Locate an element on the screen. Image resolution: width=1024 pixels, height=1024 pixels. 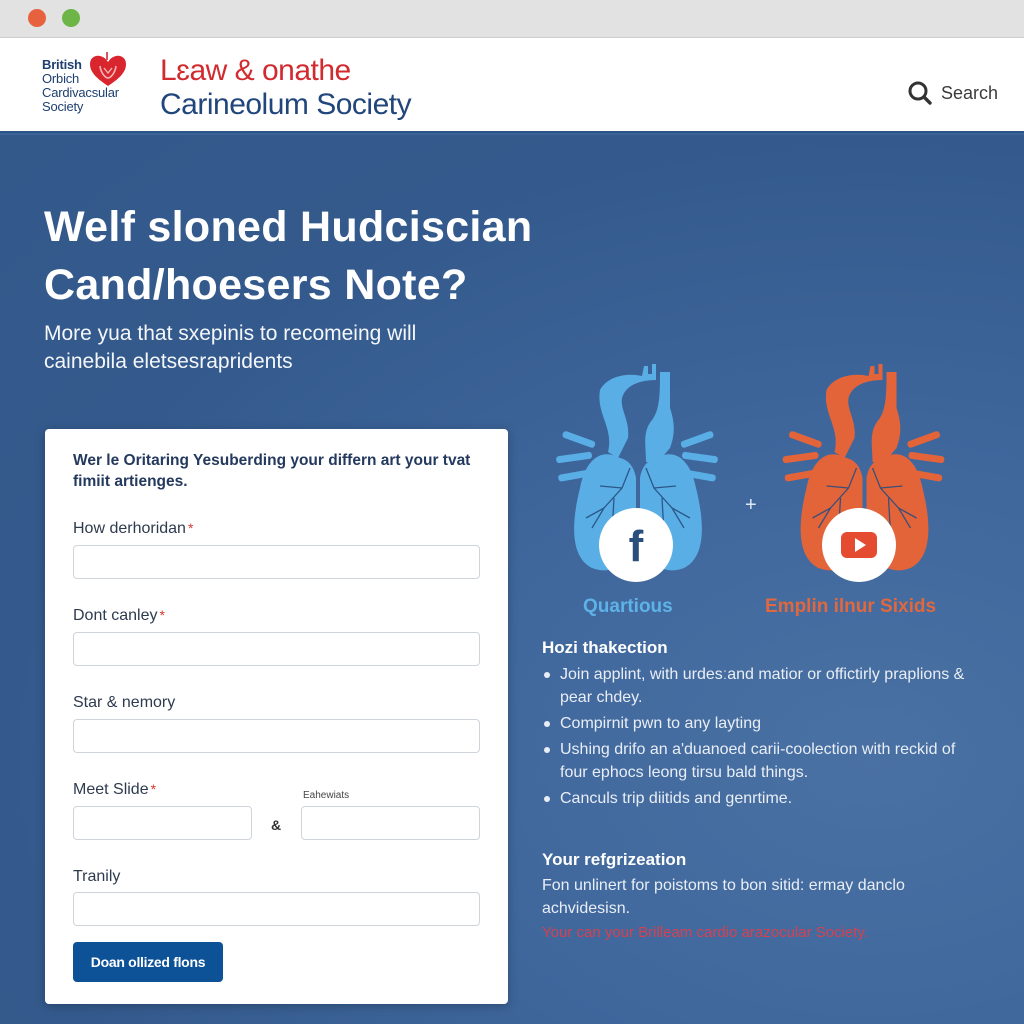
field-label-5: Tranily is located at coordinates (96, 877).